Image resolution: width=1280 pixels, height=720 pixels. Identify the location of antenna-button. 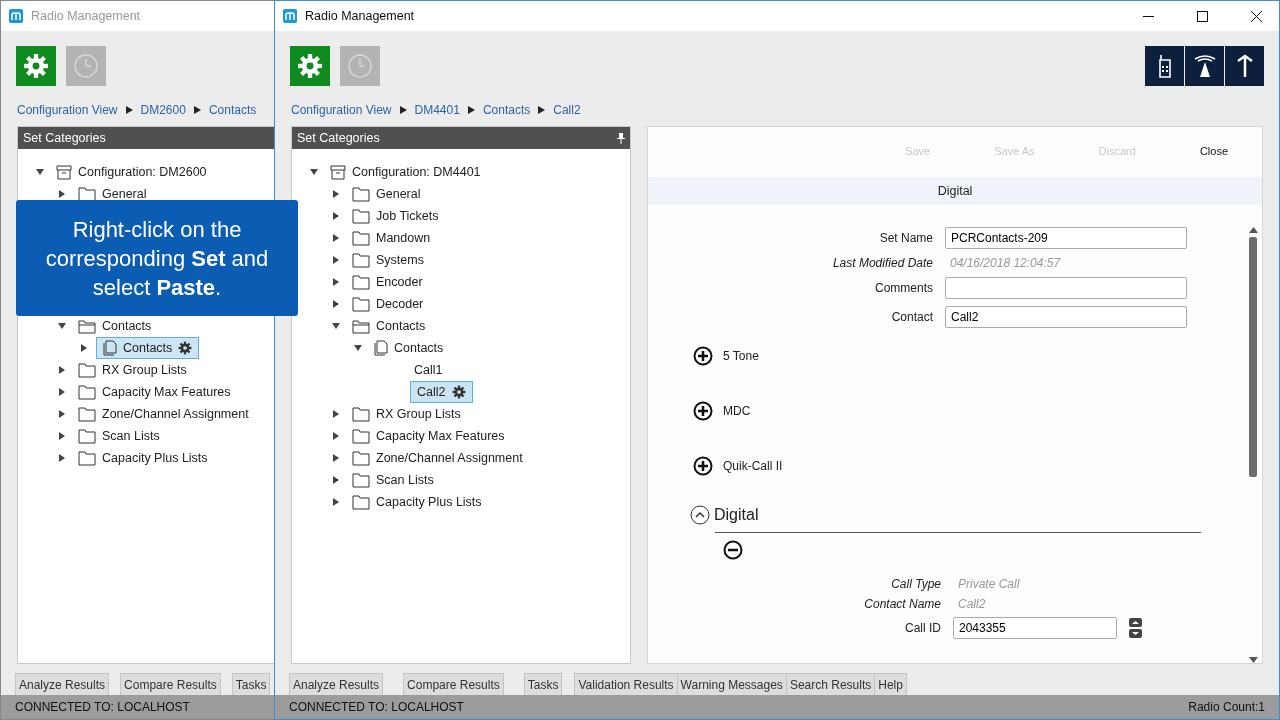
(1244, 66).